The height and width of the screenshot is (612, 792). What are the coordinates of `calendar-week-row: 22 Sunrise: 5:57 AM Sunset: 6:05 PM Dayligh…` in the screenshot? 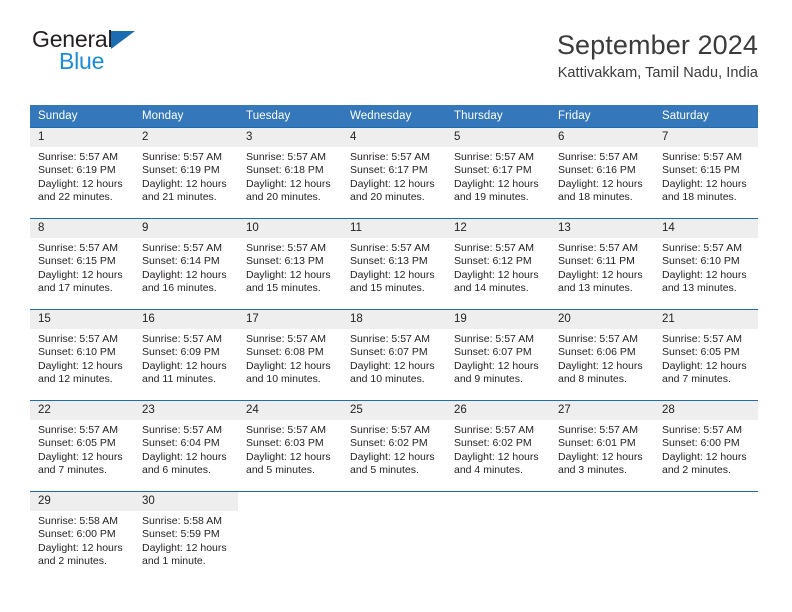 It's located at (394, 446).